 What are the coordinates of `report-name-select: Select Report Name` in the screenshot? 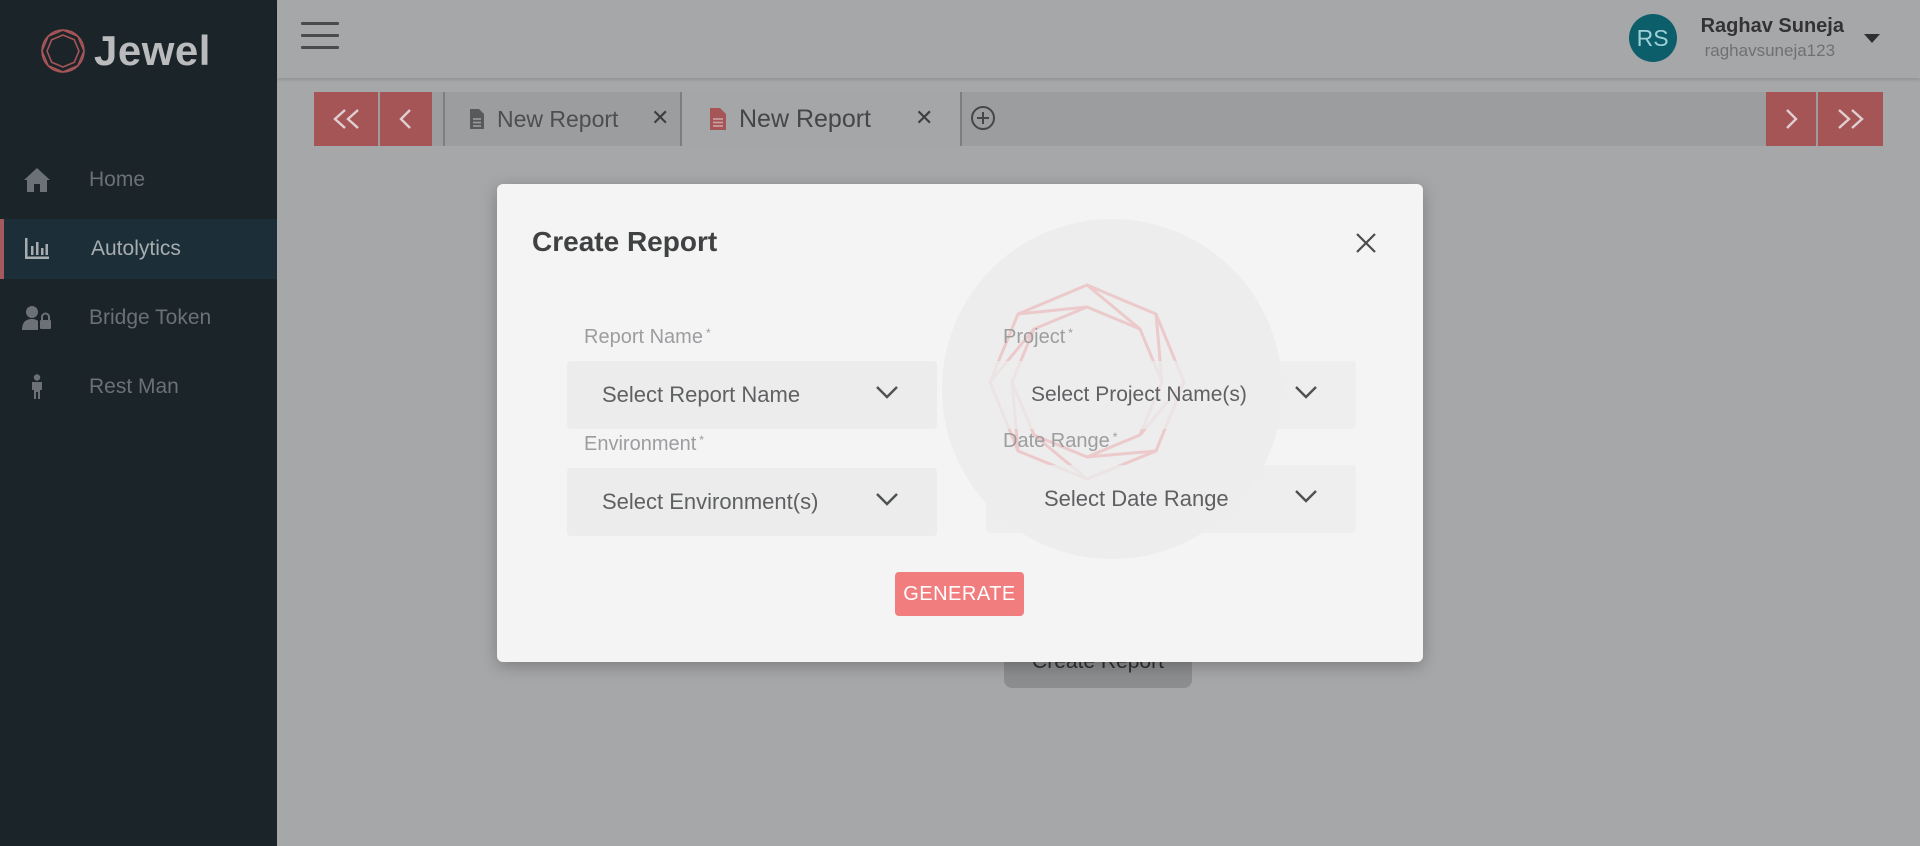 It's located at (752, 395).